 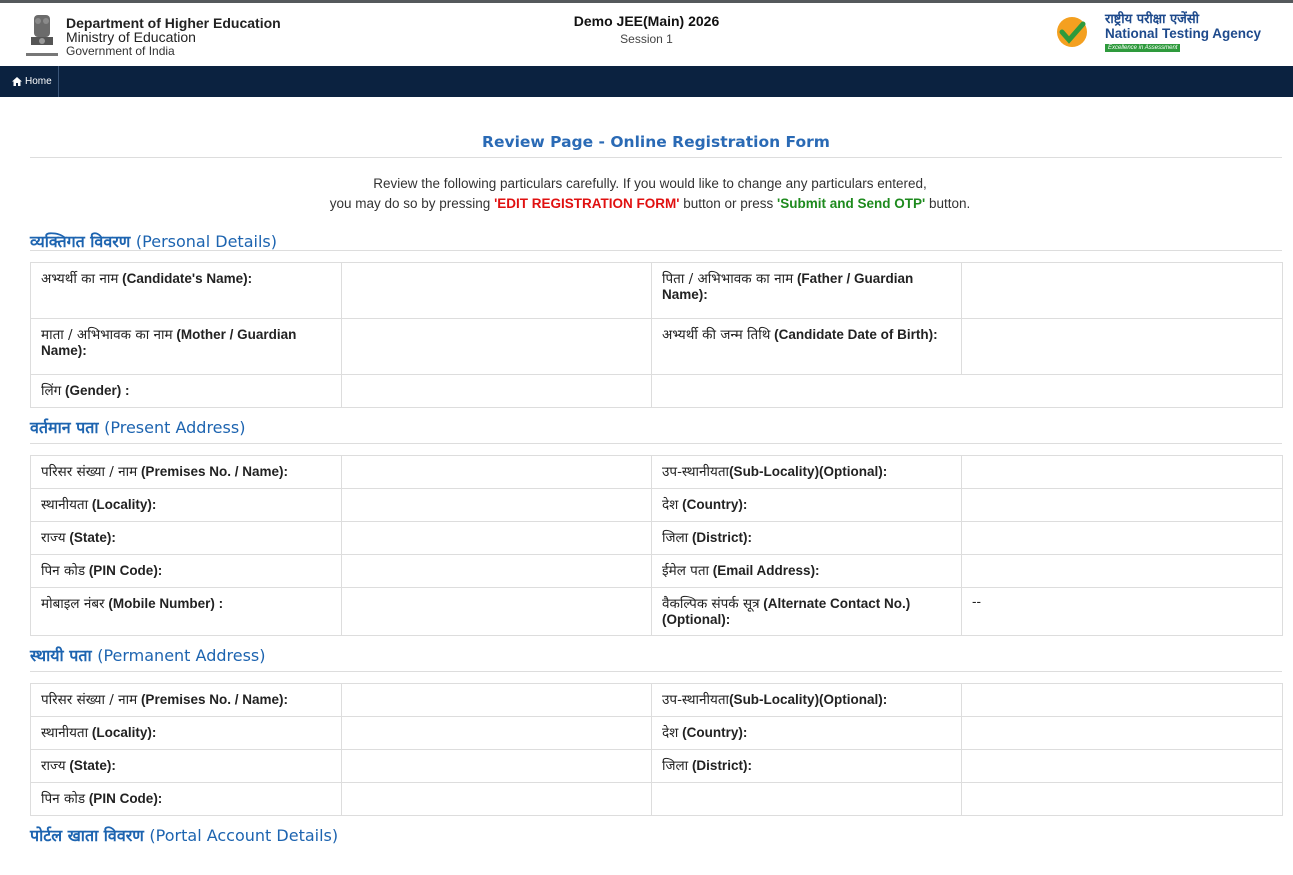 What do you see at coordinates (496, 571) in the screenshot?
I see `present-pin-value` at bounding box center [496, 571].